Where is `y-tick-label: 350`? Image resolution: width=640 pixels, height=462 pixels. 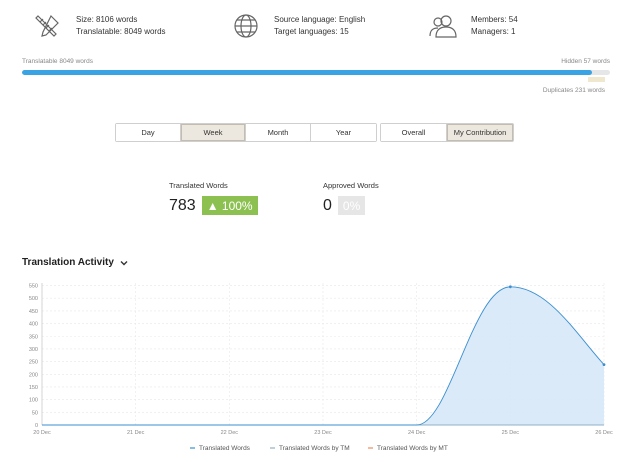 y-tick-label: 350 is located at coordinates (33, 337).